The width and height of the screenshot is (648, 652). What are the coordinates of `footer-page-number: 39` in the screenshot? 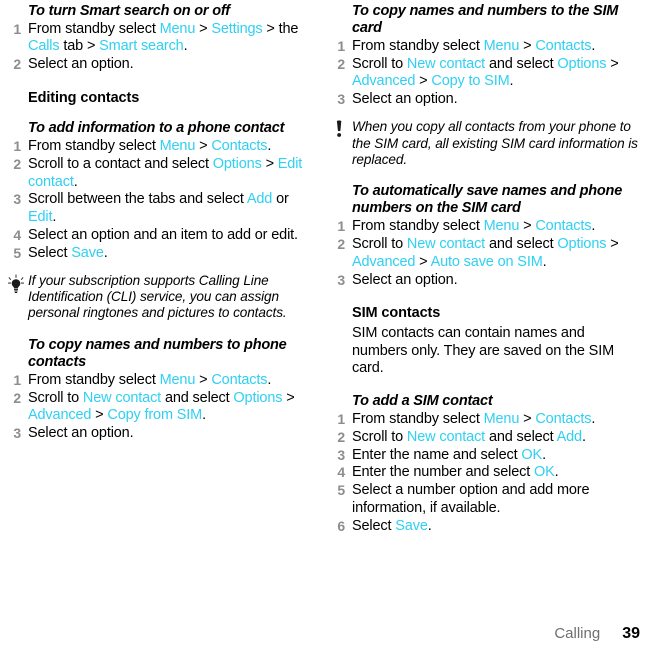 It's located at (631, 633).